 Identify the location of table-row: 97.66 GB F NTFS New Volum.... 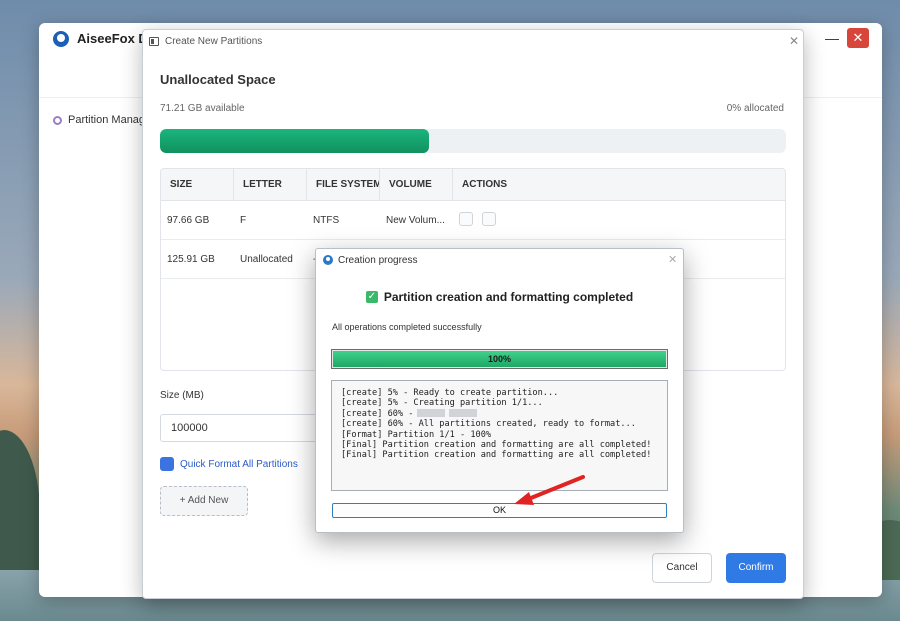
(473, 220).